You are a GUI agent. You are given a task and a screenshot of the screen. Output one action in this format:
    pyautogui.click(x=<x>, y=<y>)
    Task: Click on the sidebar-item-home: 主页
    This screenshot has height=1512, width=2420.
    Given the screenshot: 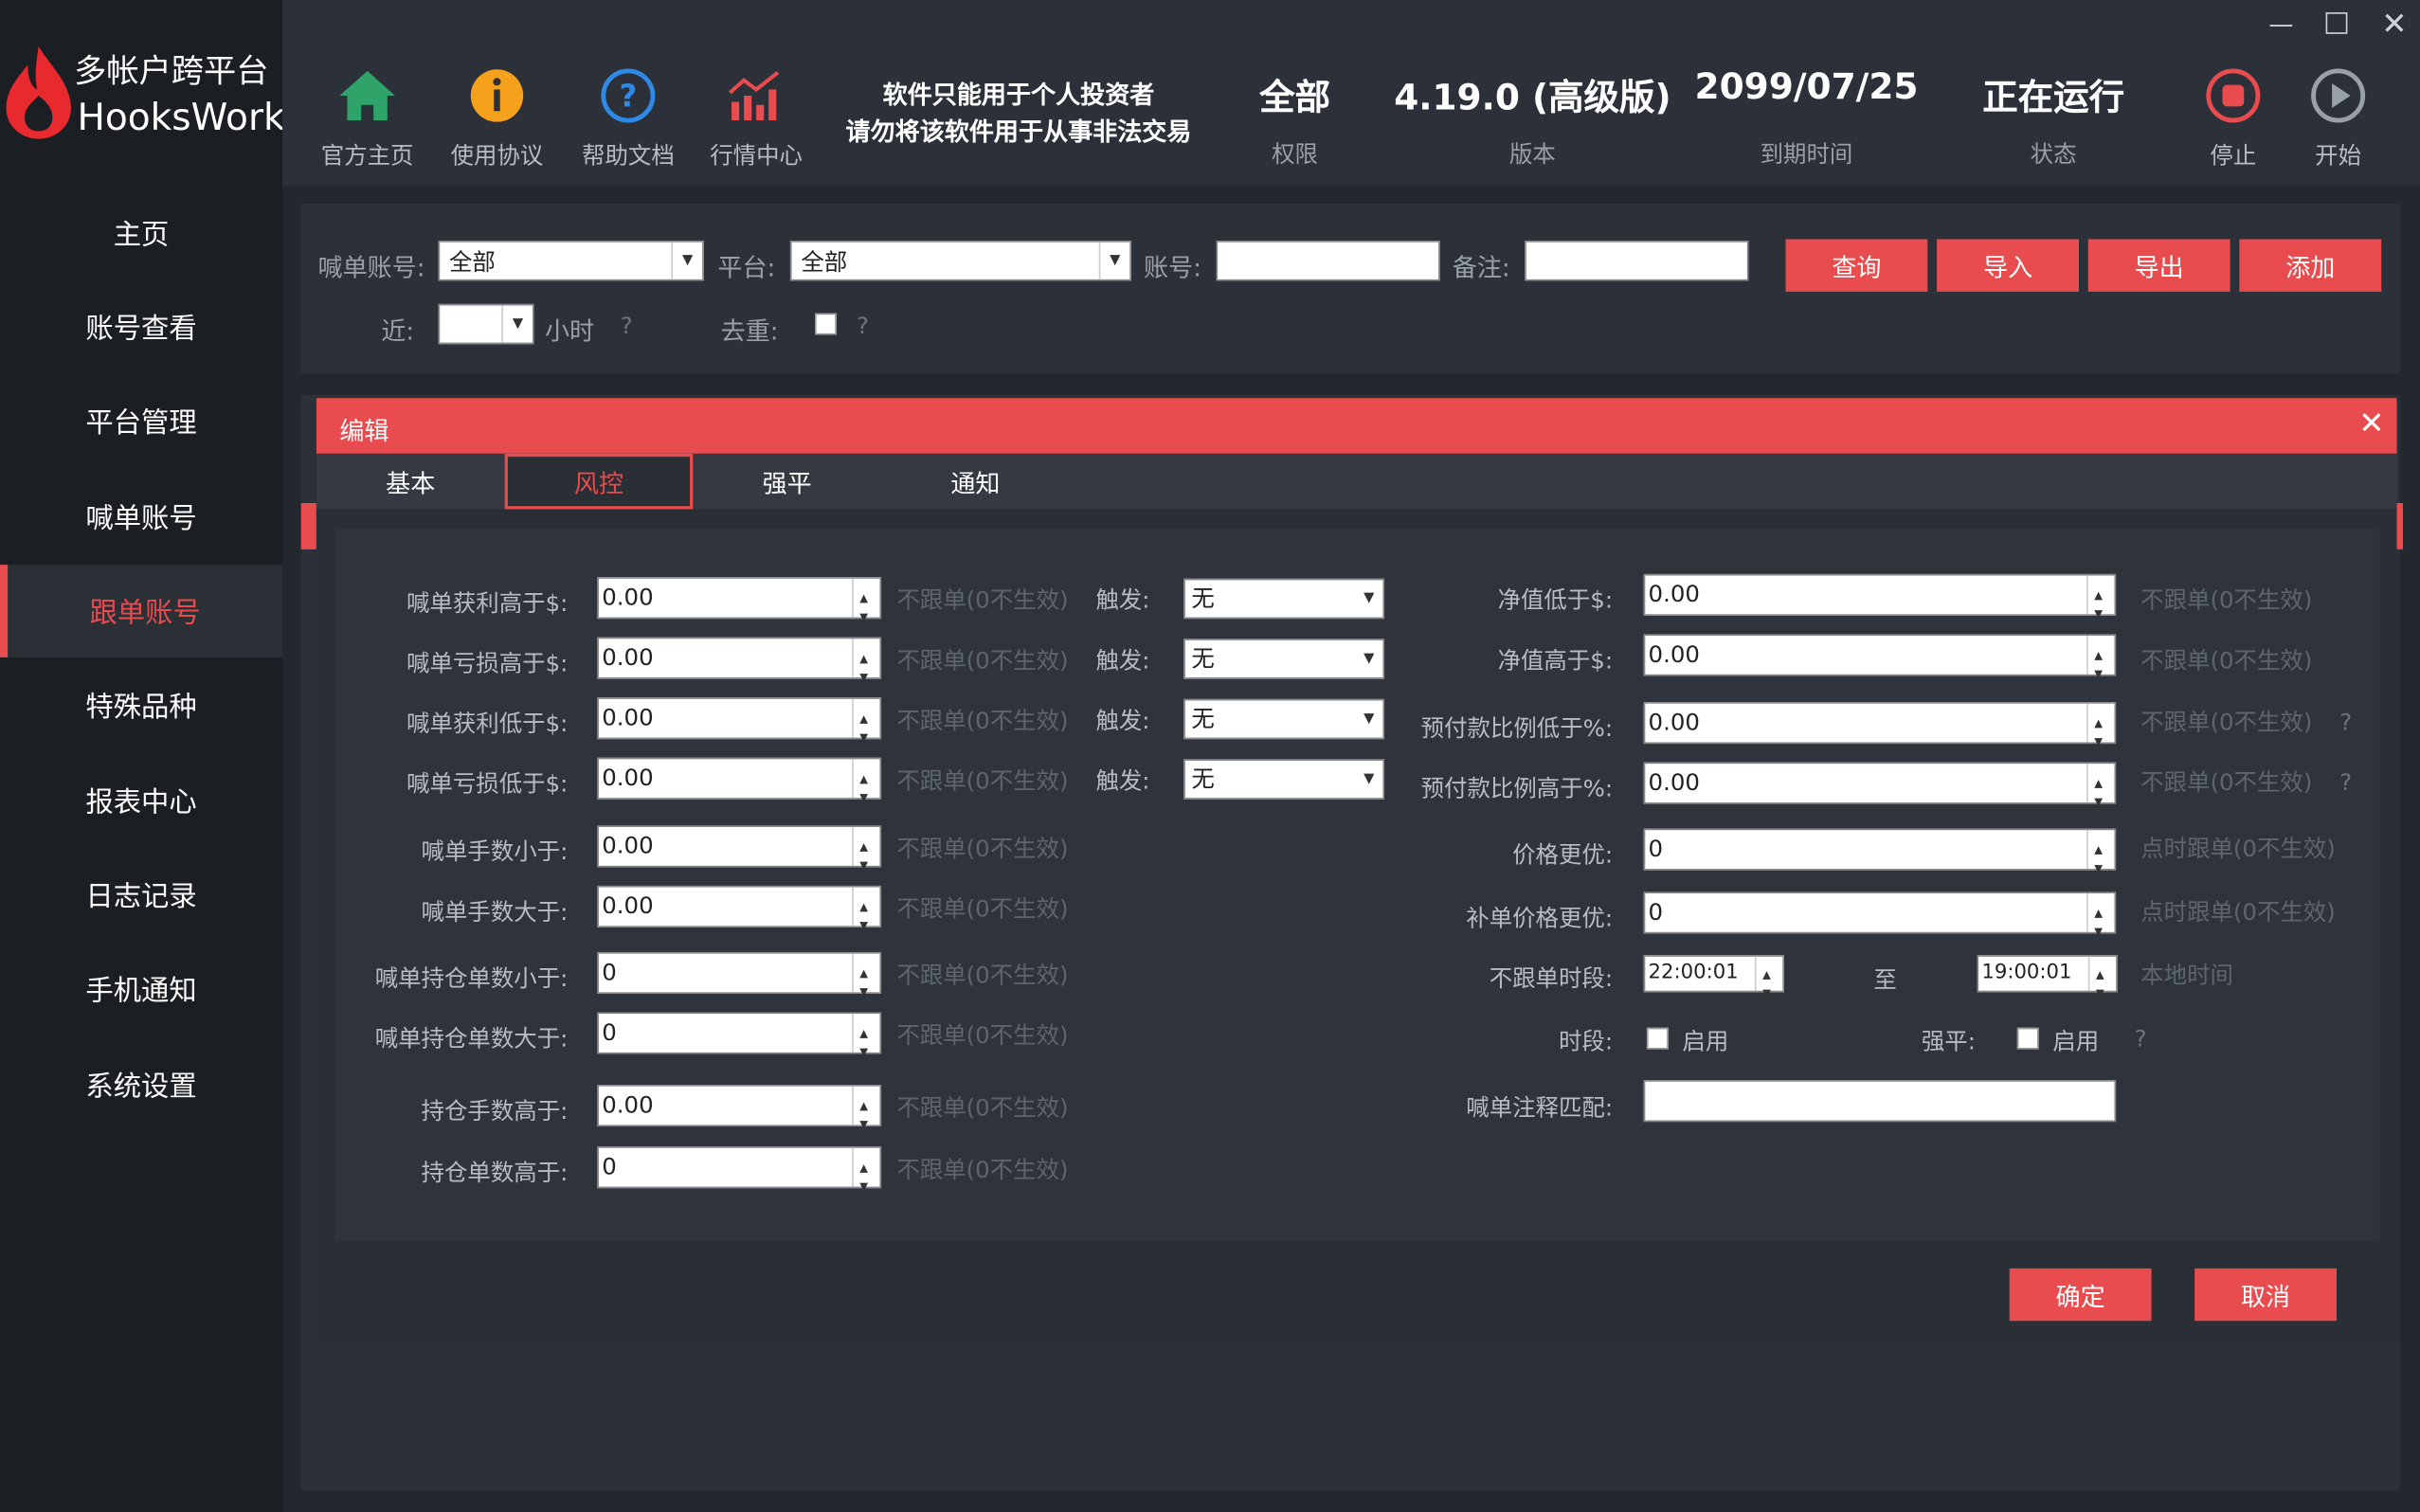 What is the action you would take?
    pyautogui.click(x=141, y=233)
    